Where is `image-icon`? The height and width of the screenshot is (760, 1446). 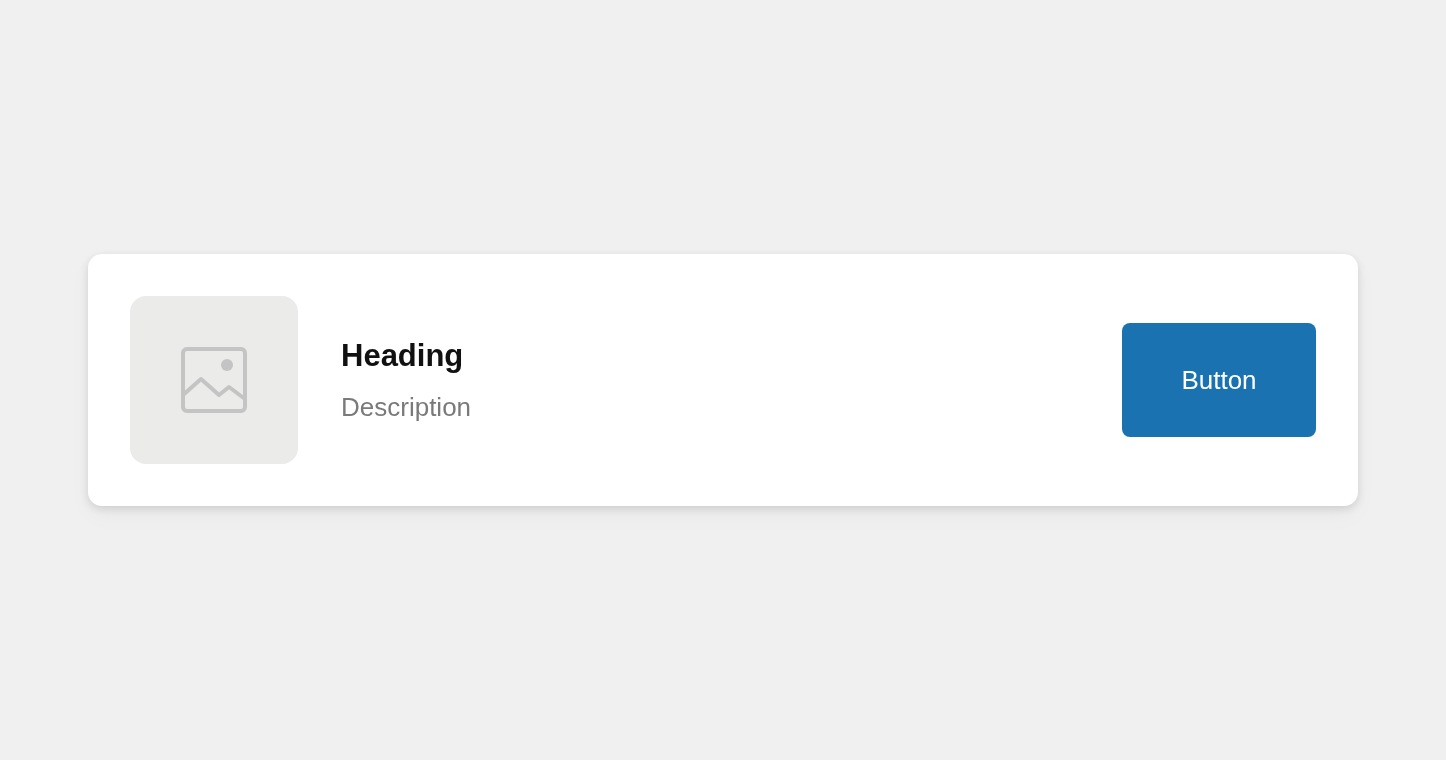
image-icon is located at coordinates (214, 380).